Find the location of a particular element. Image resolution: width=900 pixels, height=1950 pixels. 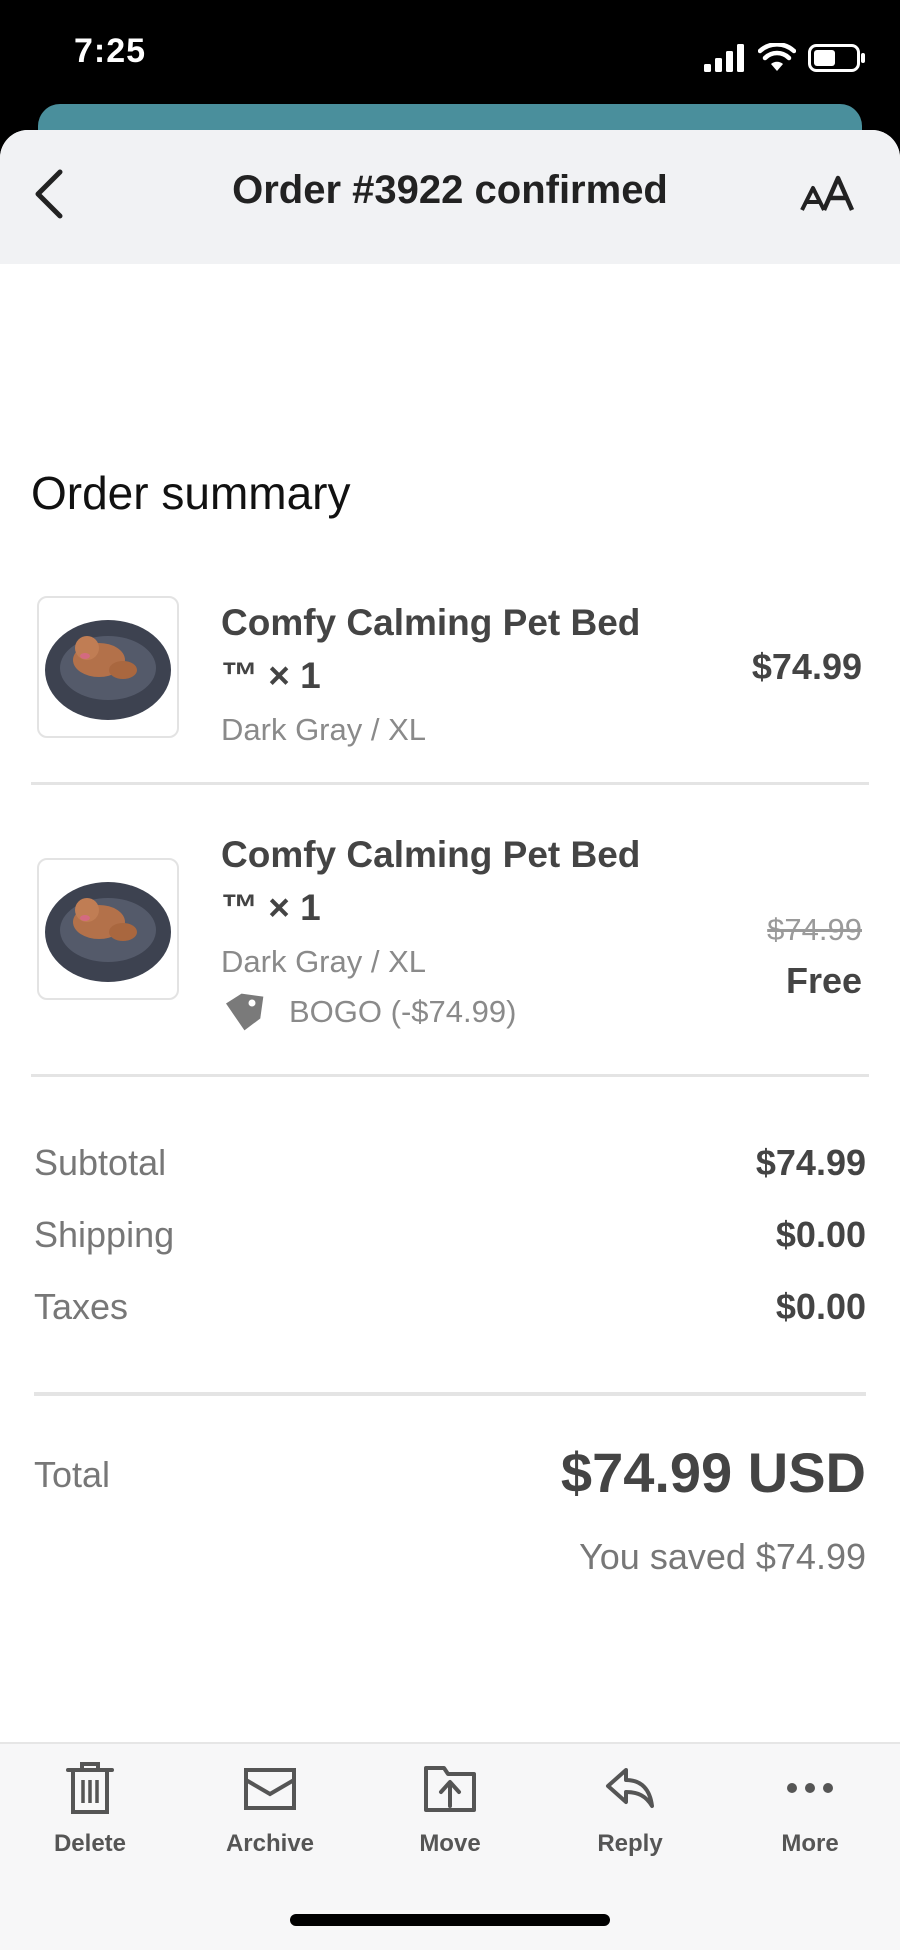

move-label: Move is located at coordinates (450, 1843).